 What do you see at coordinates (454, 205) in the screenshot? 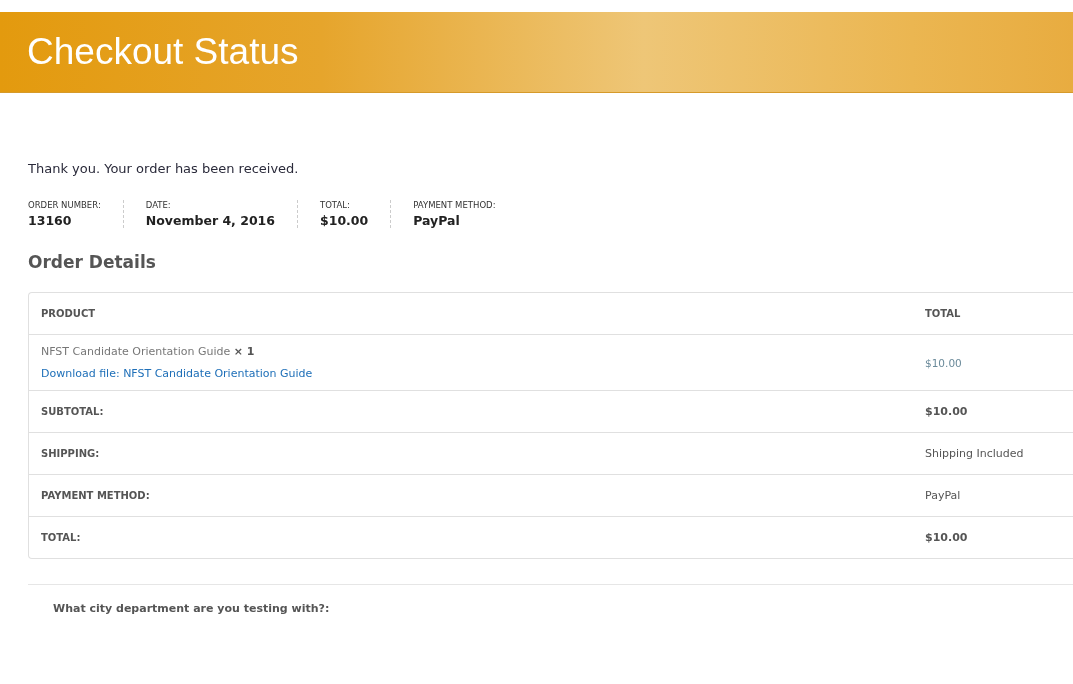
I see `overview-label: PAYMENT METHOD:` at bounding box center [454, 205].